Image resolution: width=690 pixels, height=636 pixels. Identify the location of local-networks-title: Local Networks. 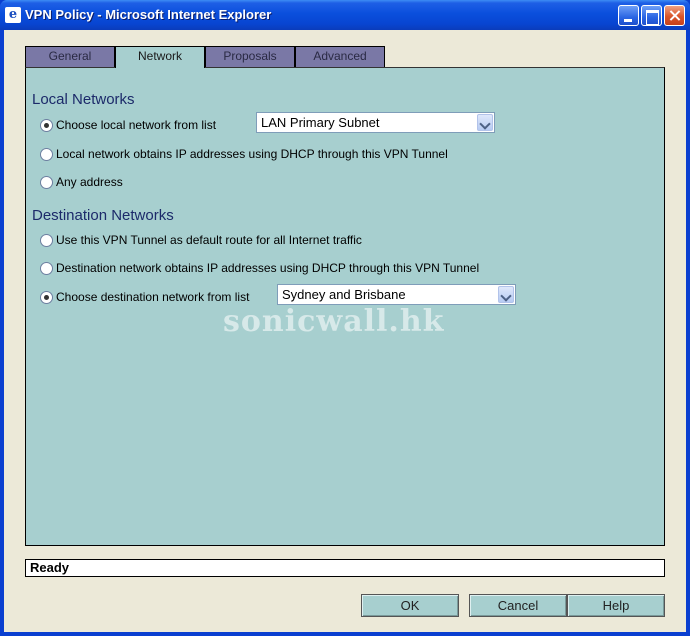
(83, 99).